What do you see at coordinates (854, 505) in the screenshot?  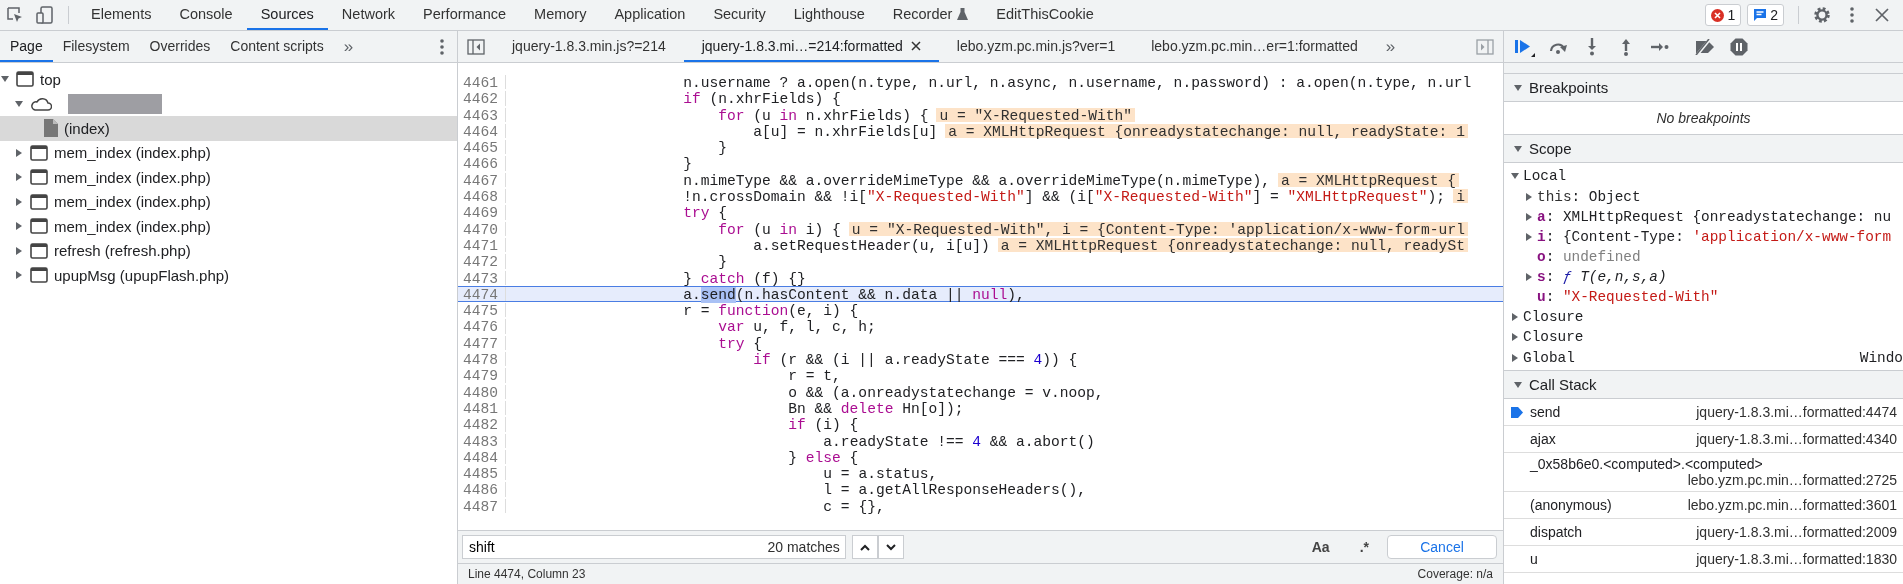 I see `code-line: c = {},` at bounding box center [854, 505].